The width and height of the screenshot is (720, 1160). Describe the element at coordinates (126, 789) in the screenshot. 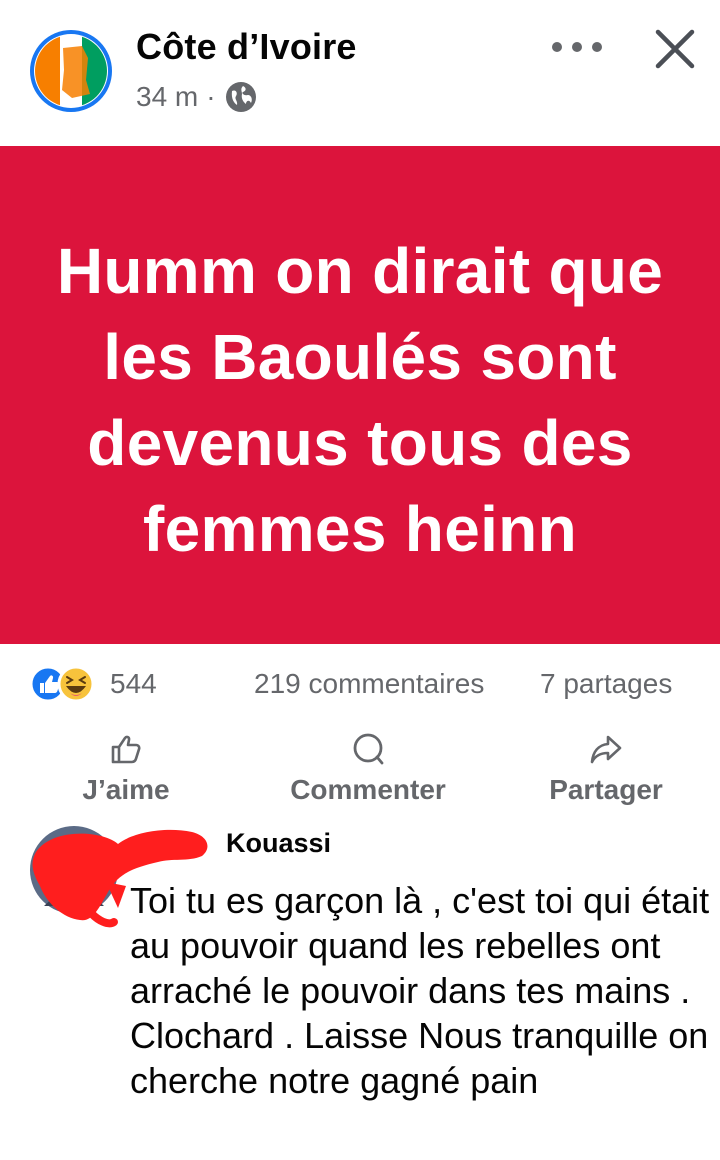

I see `like-label: J’aime` at that location.